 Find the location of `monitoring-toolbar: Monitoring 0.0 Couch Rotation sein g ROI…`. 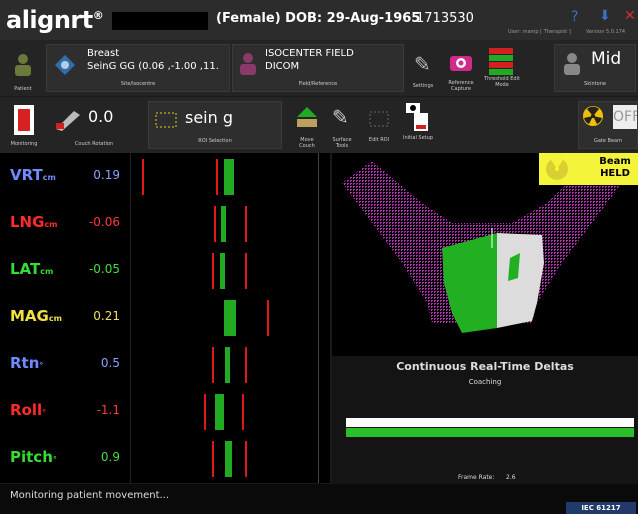

monitoring-toolbar: Monitoring 0.0 Couch Rotation sein g ROI… is located at coordinates (319, 125).